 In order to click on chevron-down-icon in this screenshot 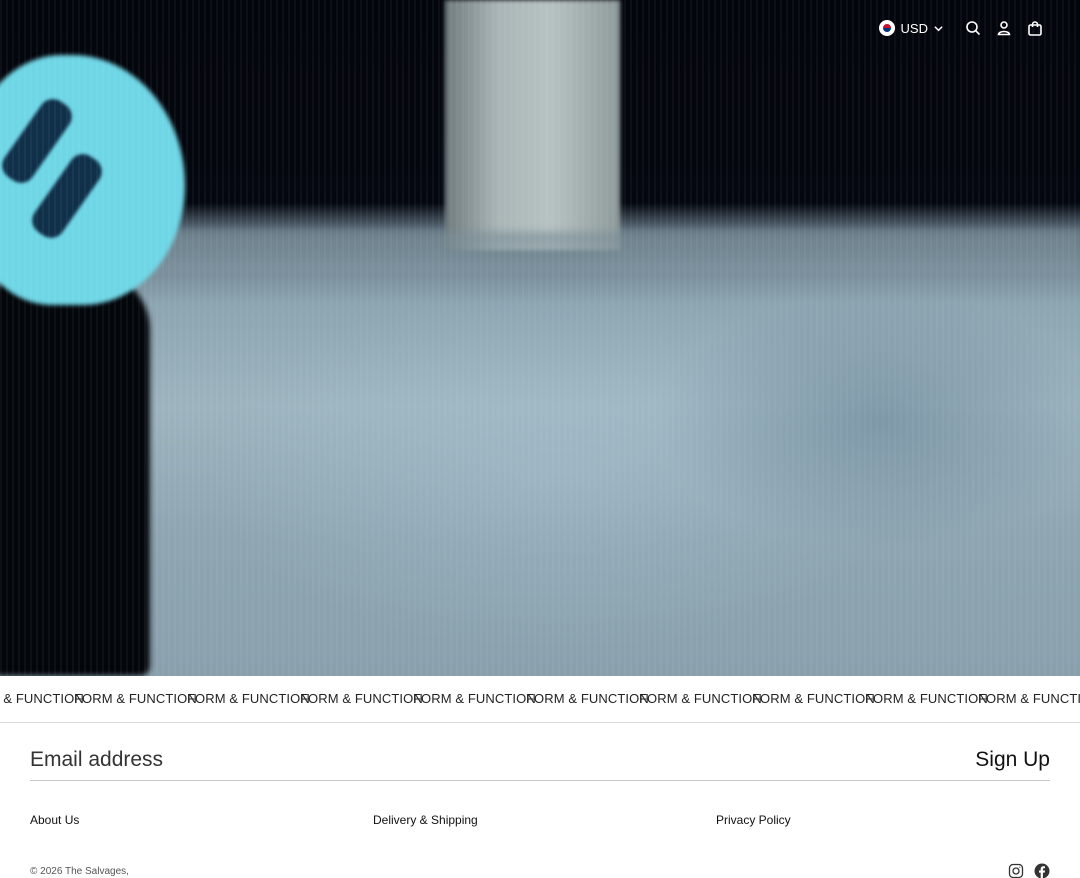, I will do `click(938, 28)`.